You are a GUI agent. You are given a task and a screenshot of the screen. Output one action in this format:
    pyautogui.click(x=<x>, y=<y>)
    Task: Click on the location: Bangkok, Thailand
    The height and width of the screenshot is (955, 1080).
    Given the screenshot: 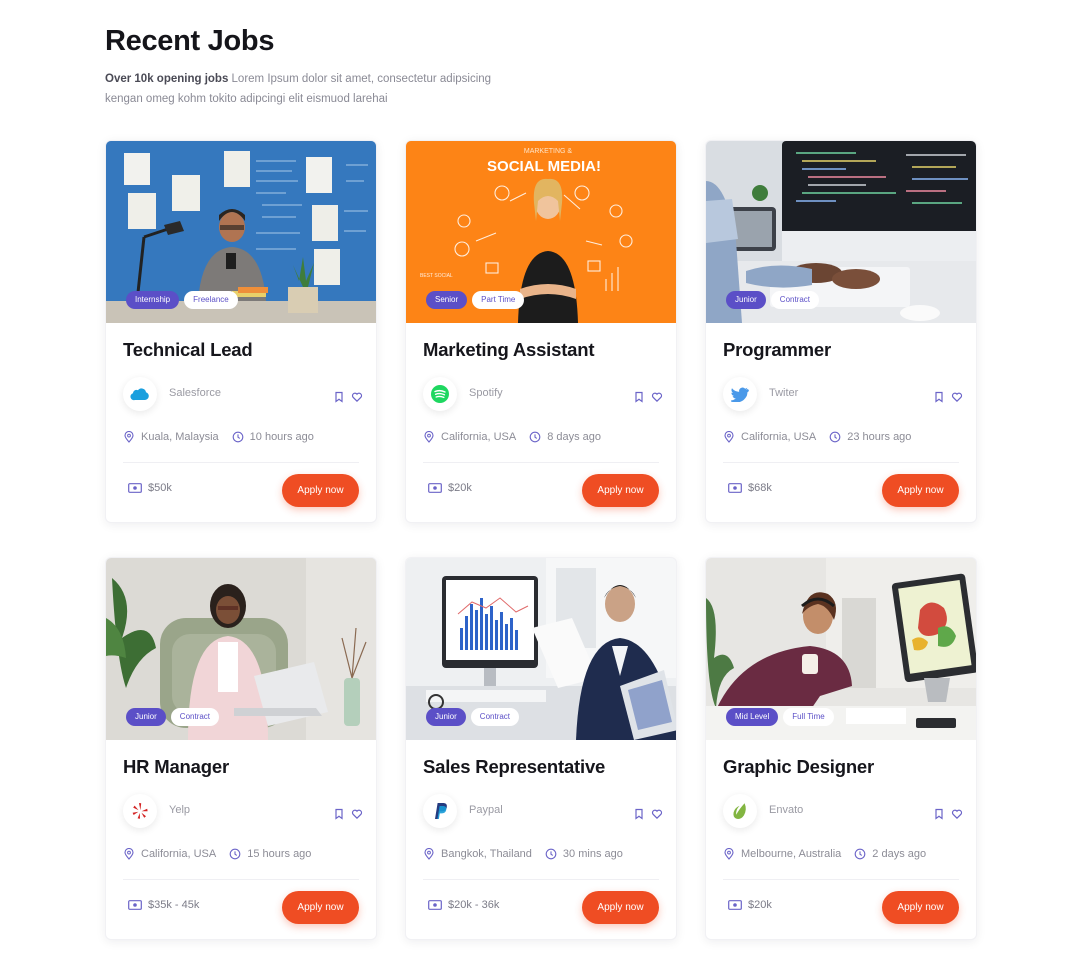 What is the action you would take?
    pyautogui.click(x=477, y=854)
    